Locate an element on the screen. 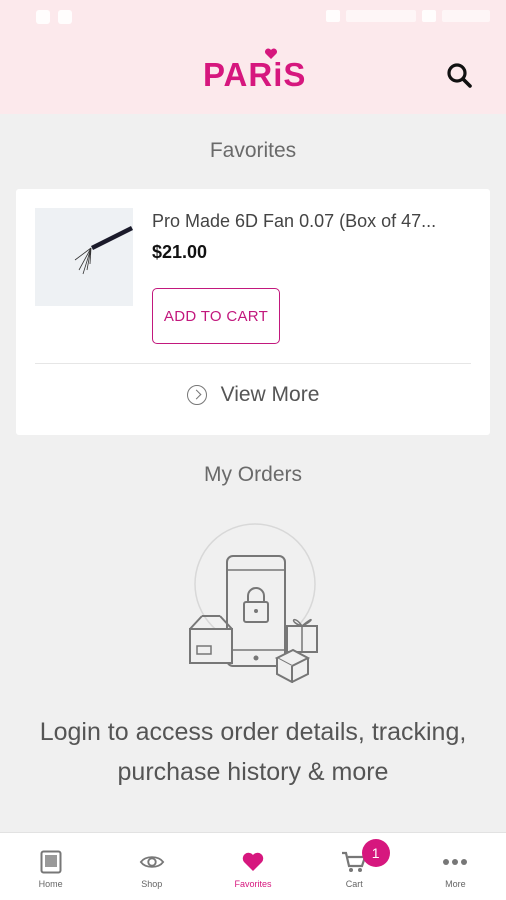  nav-home-label: Home is located at coordinates (50, 884).